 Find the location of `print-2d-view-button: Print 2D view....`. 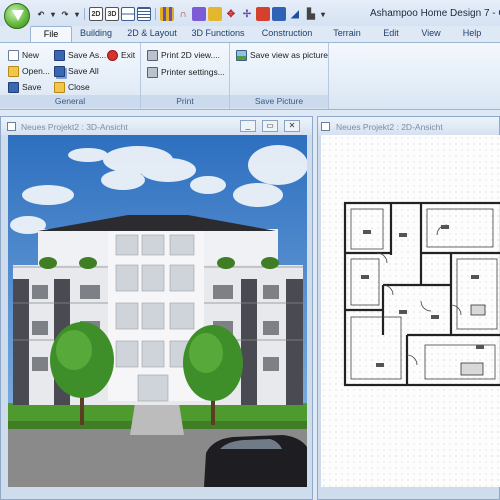

print-2d-view-button: Print 2D view.... is located at coordinates (183, 55).